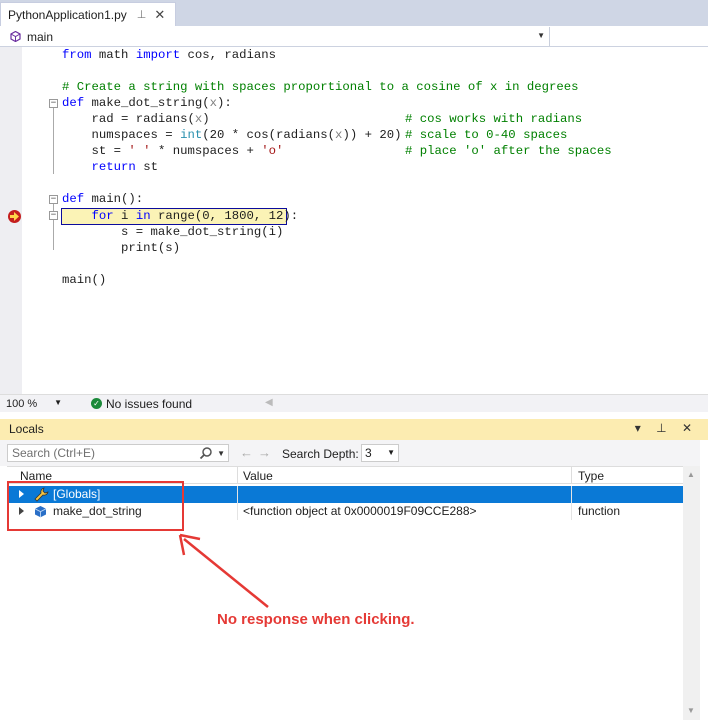 This screenshot has width=708, height=720. I want to click on variable-type: function, so click(599, 511).